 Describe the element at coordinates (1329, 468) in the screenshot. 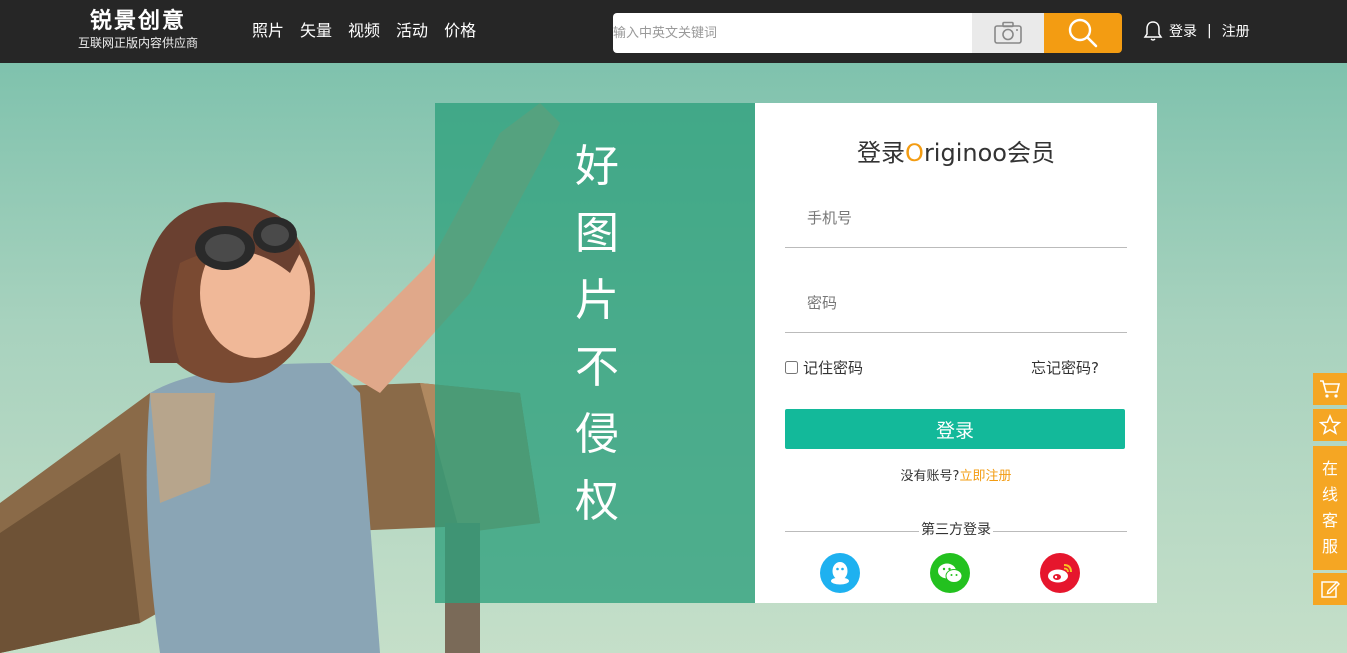

I see `service-char: 在` at that location.